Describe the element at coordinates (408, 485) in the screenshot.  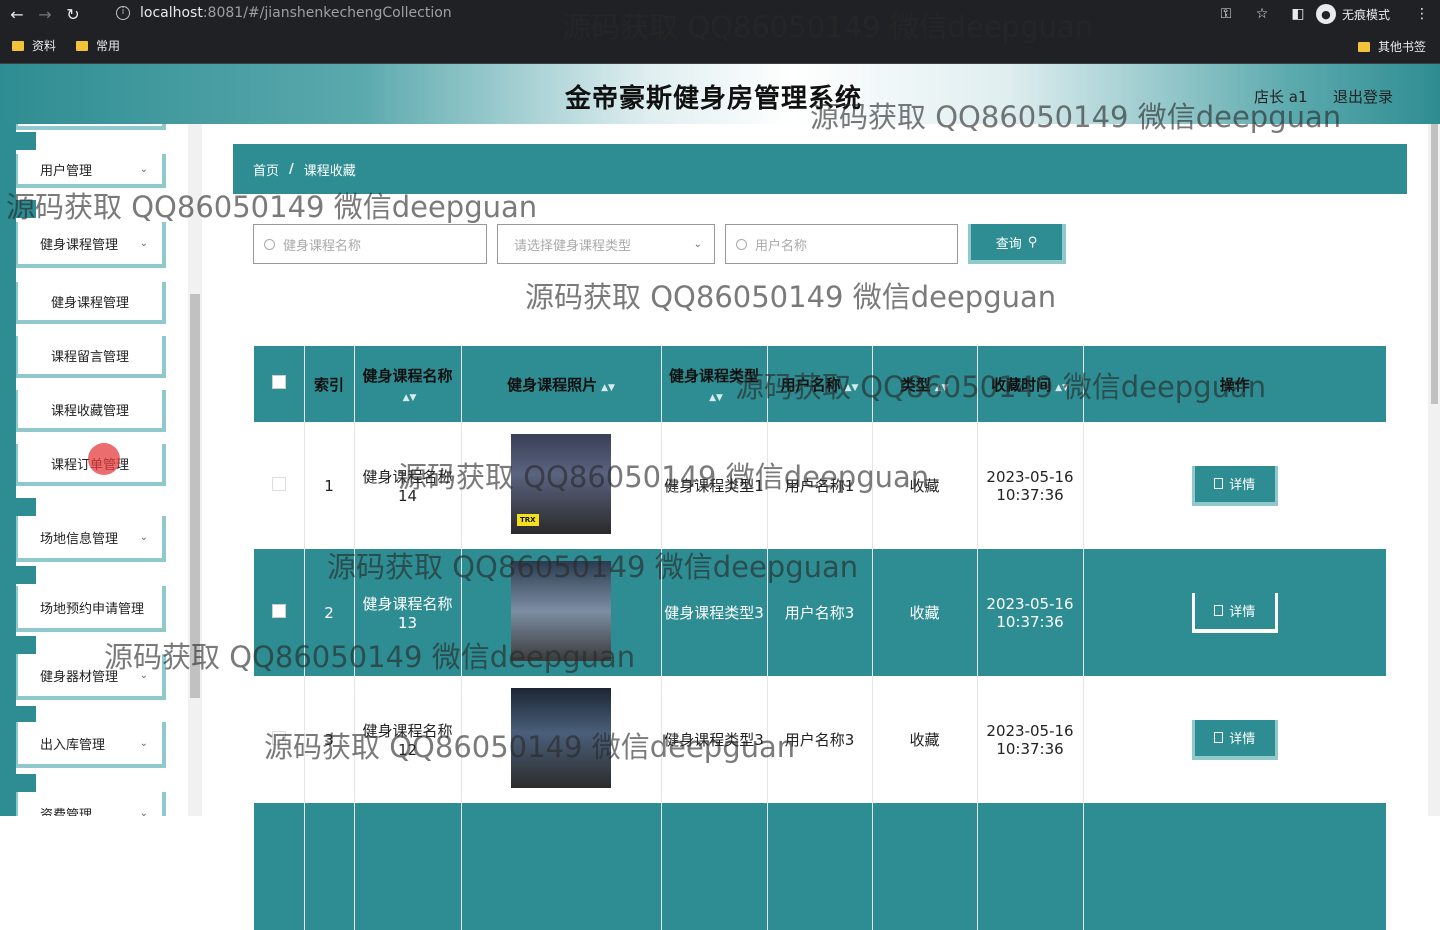
I see `cell-name: 健身课程名称14` at that location.